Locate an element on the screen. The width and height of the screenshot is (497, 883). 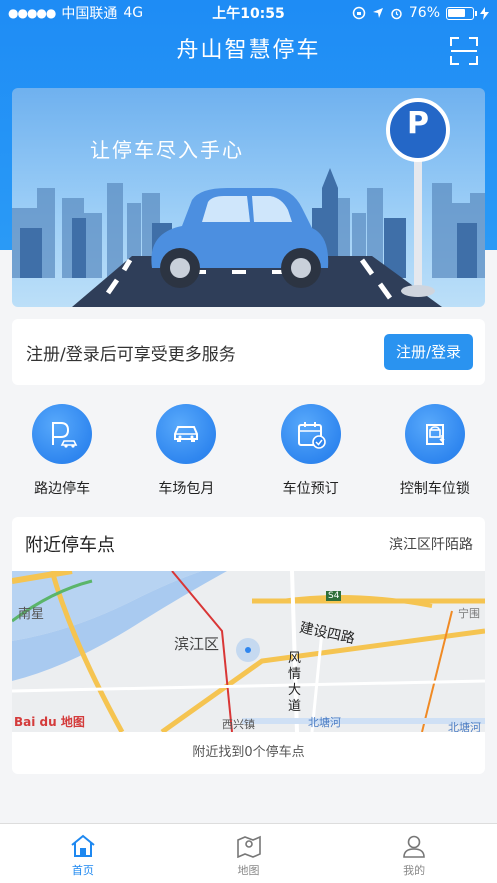
nearby-result-text: 附近找到0个停车点 is located at coordinates (248, 752).